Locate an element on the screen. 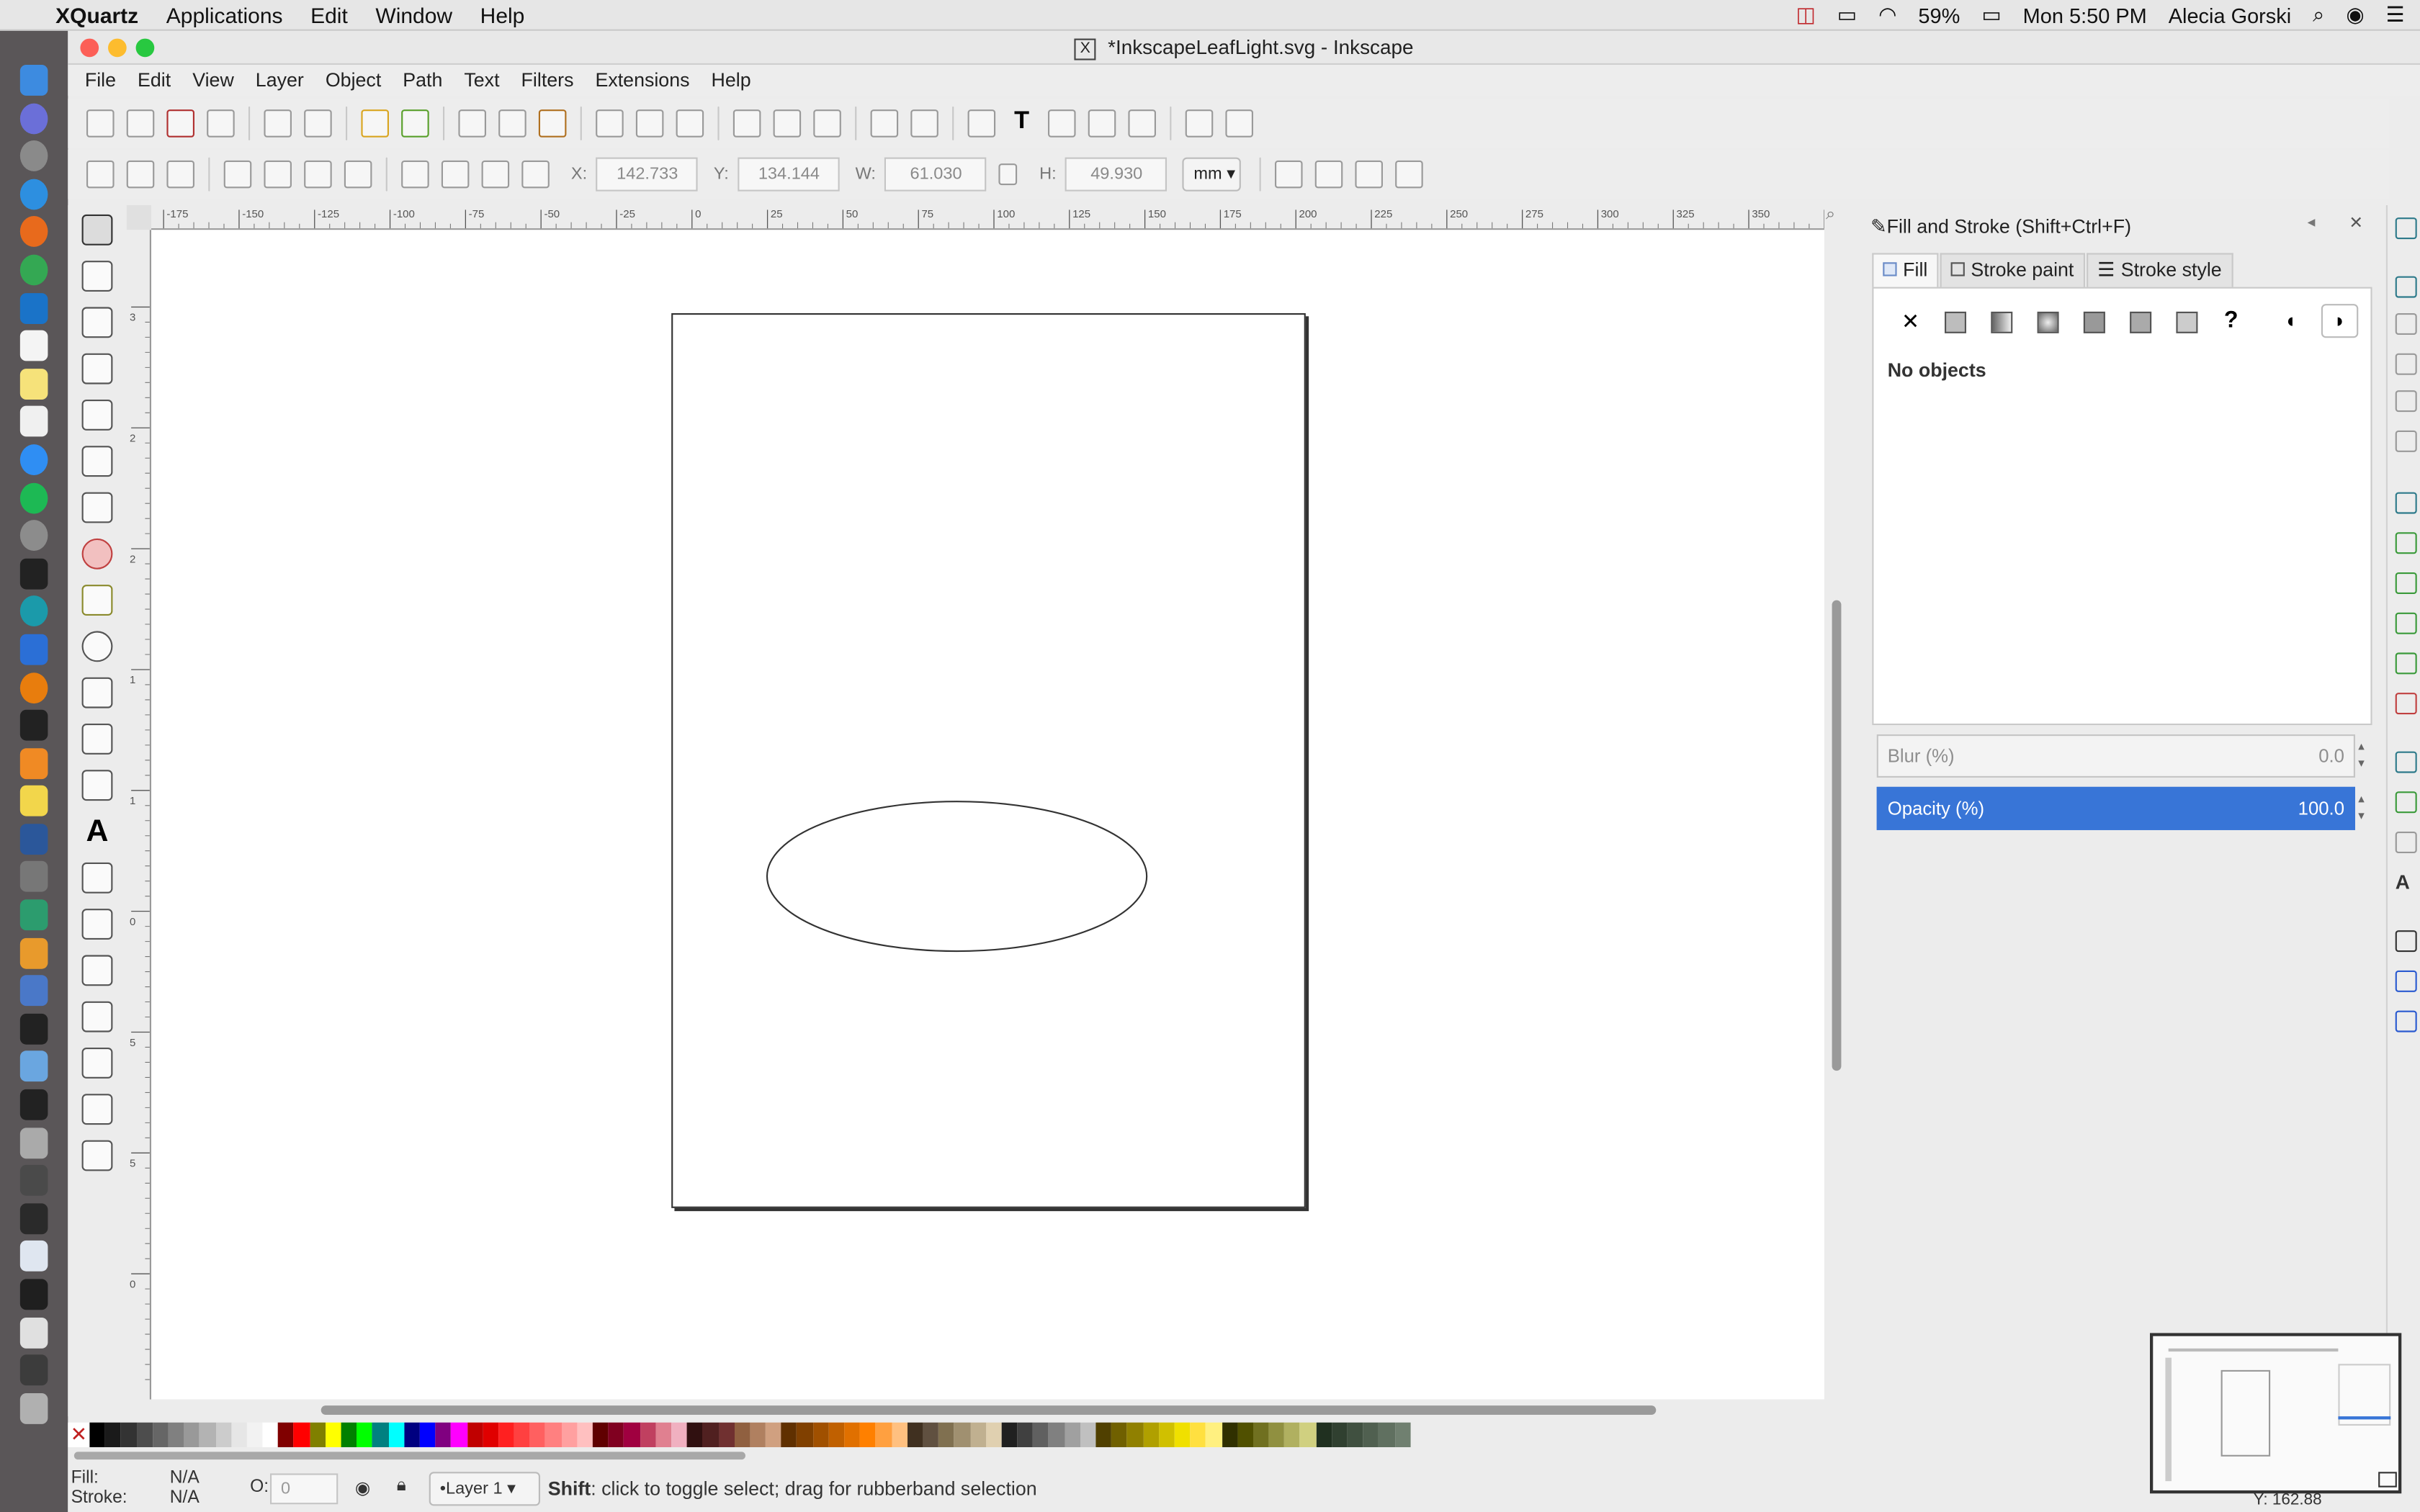 The width and height of the screenshot is (2420, 1512). import-icon is located at coordinates (278, 123).